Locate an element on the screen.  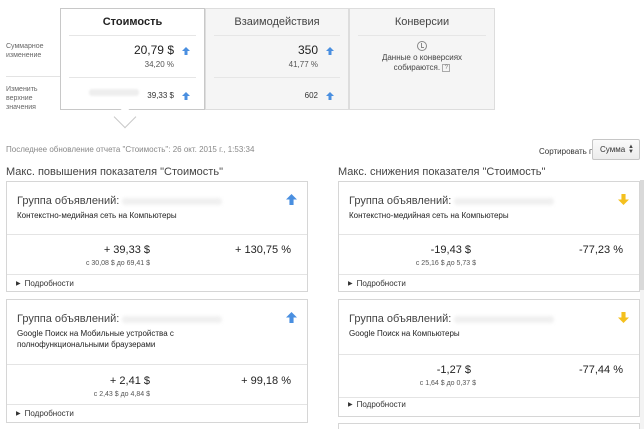
metric-interactions-percent: 41,77 % is located at coordinates (303, 64).